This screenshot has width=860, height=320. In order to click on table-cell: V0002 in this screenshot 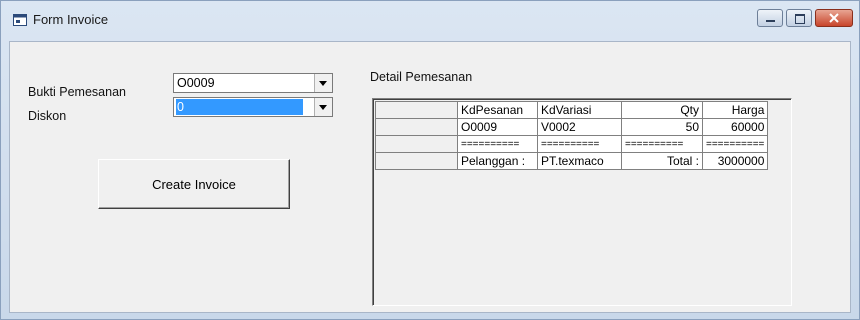, I will do `click(579, 127)`.